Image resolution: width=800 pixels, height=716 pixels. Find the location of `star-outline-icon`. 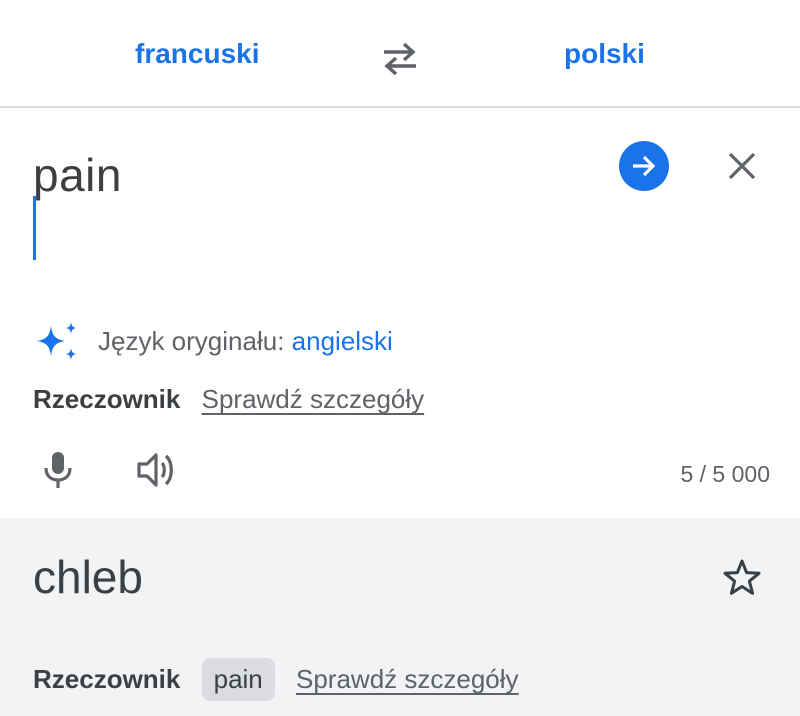

star-outline-icon is located at coordinates (742, 578).